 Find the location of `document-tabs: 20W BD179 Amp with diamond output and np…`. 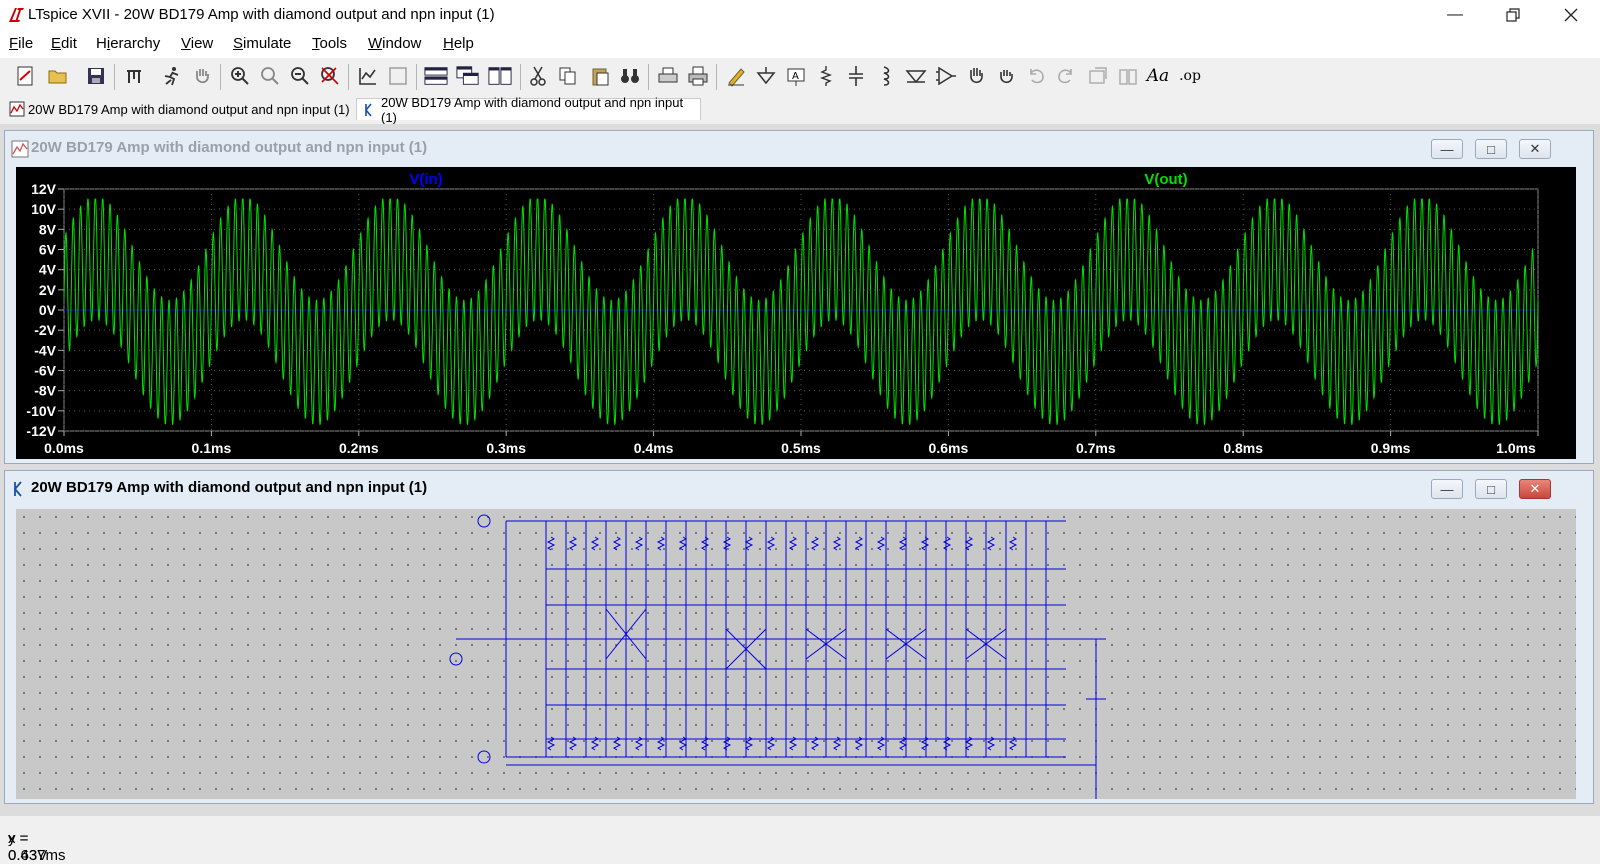

document-tabs: 20W BD179 Amp with diamond output and np… is located at coordinates (800, 110).